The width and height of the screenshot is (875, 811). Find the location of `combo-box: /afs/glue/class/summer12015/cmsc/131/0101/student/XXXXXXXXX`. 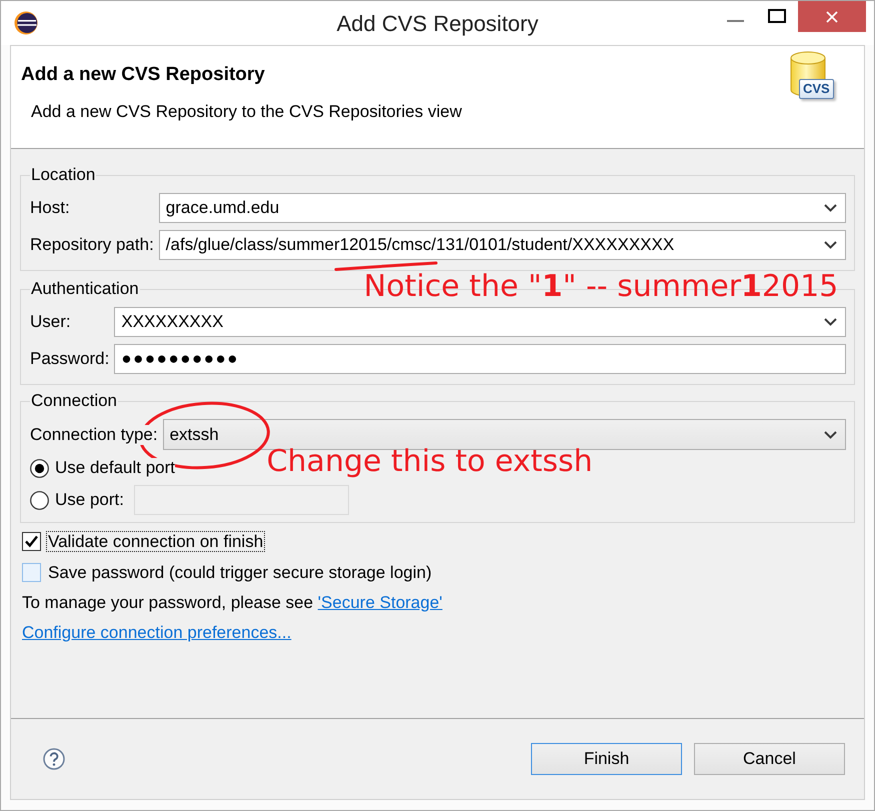

combo-box: /afs/glue/class/summer12015/cmsc/131/0101/student/XXXXXXXXX is located at coordinates (502, 245).